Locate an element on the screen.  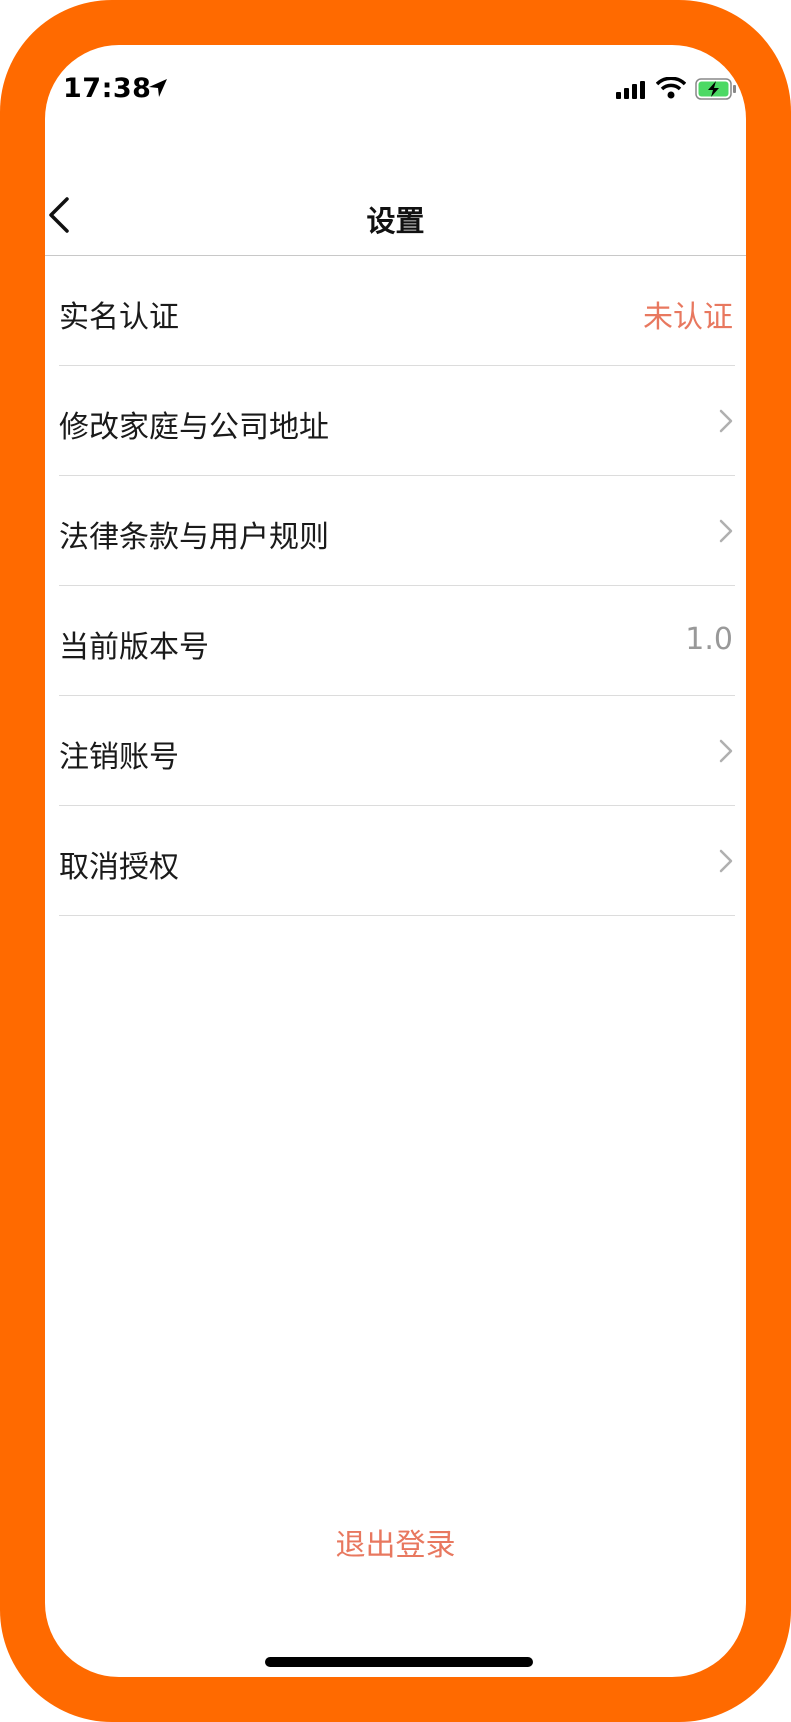
settings-item-version: 当前版本号 1.0 is located at coordinates (397, 641).